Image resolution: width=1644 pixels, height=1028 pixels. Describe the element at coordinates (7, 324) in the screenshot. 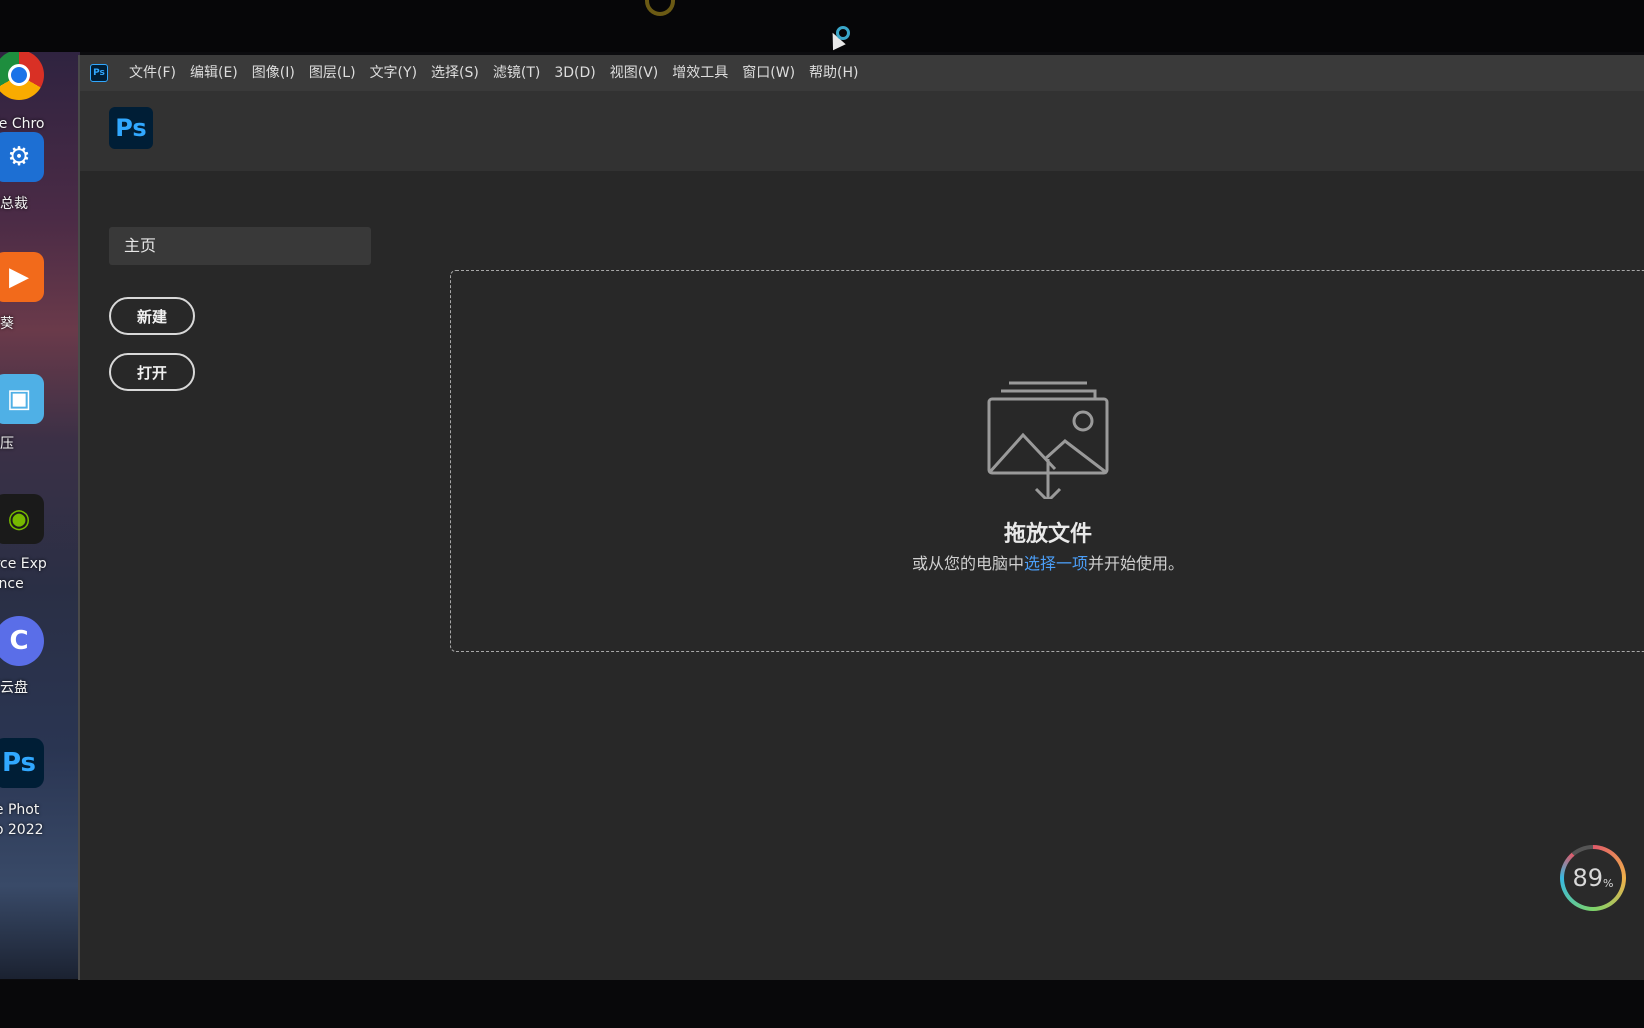

I see `desktop-icon-label: 日葵` at that location.